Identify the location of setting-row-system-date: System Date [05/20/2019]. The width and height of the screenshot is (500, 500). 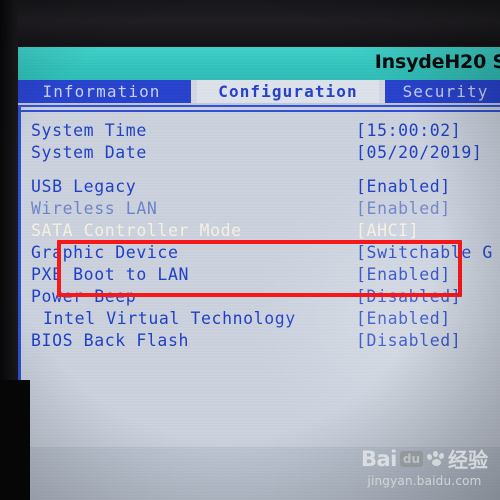
(265, 152).